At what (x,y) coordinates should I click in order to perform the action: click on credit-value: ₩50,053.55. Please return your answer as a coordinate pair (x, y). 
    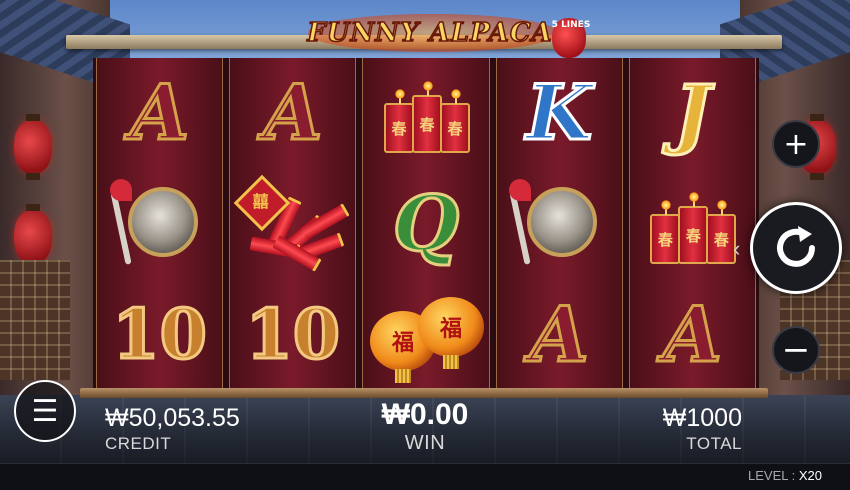
    Looking at the image, I should click on (172, 418).